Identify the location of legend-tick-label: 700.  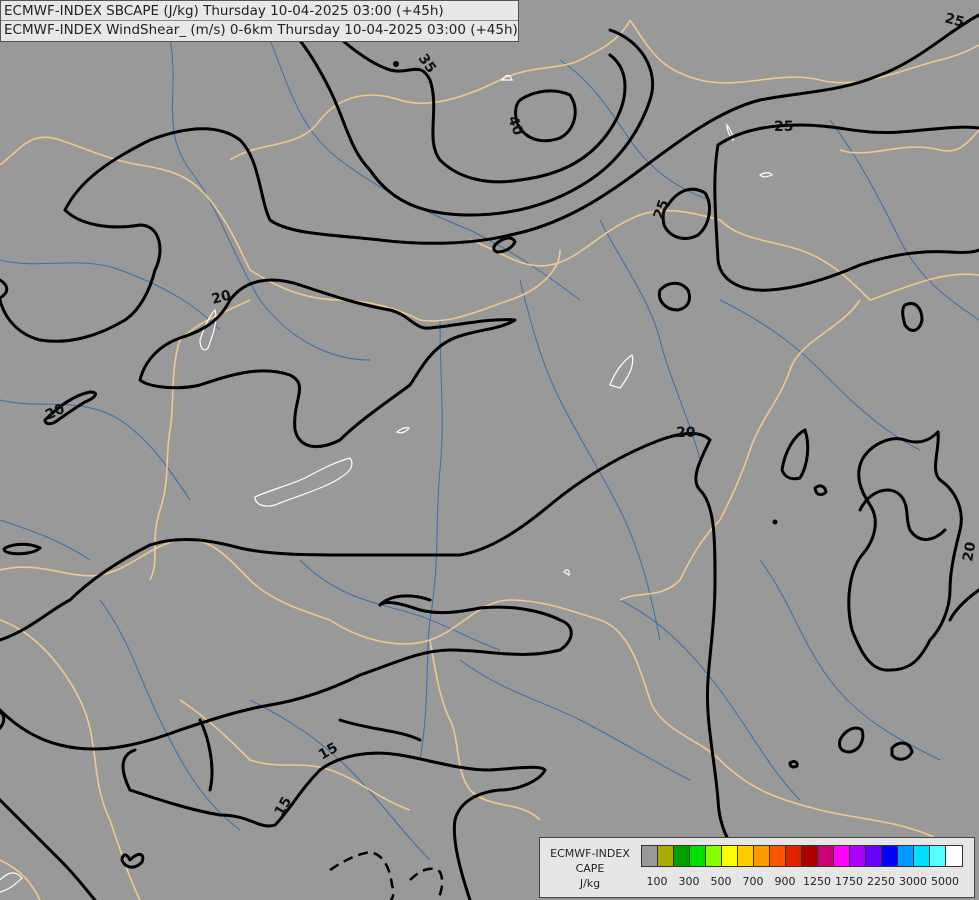
(753, 881).